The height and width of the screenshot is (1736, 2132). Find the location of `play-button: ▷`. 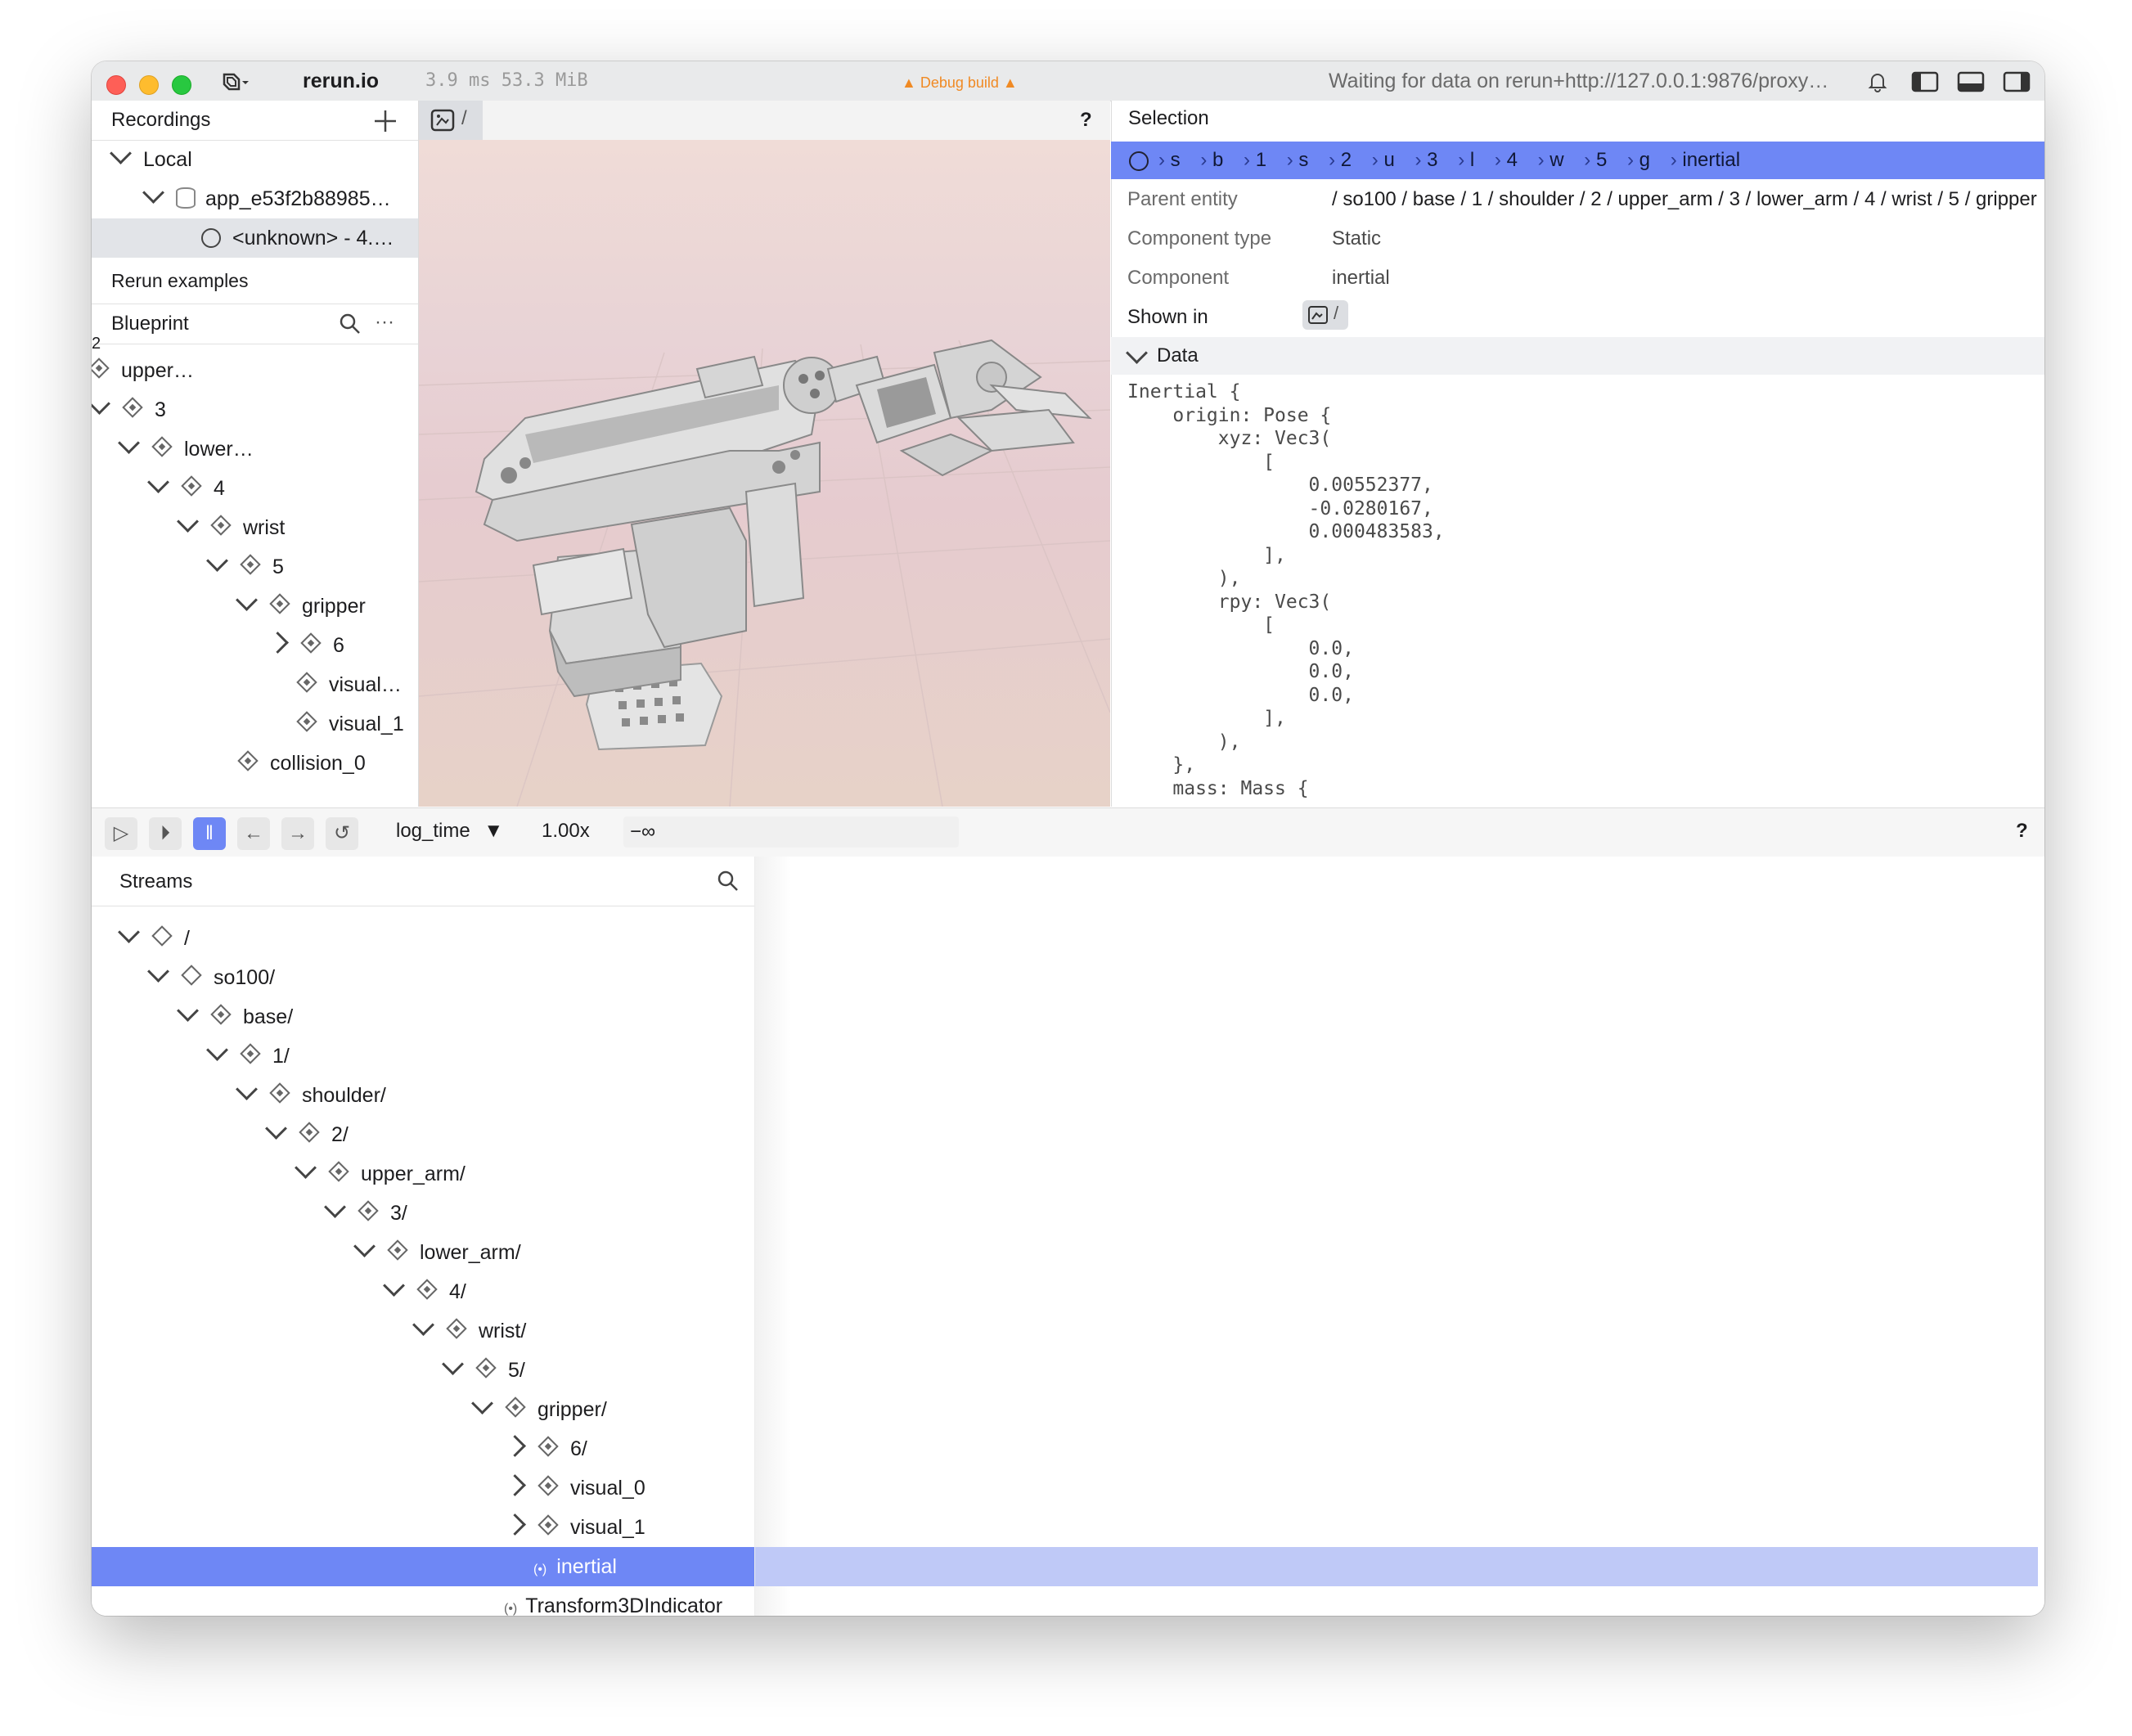

play-button: ▷ is located at coordinates (121, 833).